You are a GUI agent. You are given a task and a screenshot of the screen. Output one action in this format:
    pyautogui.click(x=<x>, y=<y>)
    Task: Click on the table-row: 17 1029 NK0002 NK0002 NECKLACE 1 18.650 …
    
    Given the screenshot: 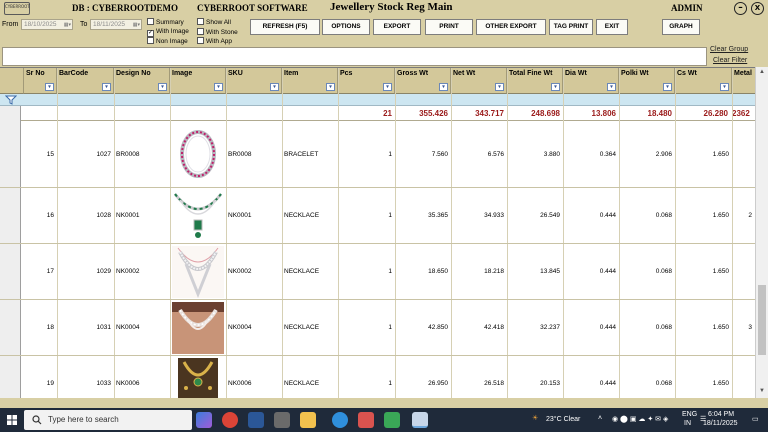 What is the action you would take?
    pyautogui.click(x=384, y=272)
    